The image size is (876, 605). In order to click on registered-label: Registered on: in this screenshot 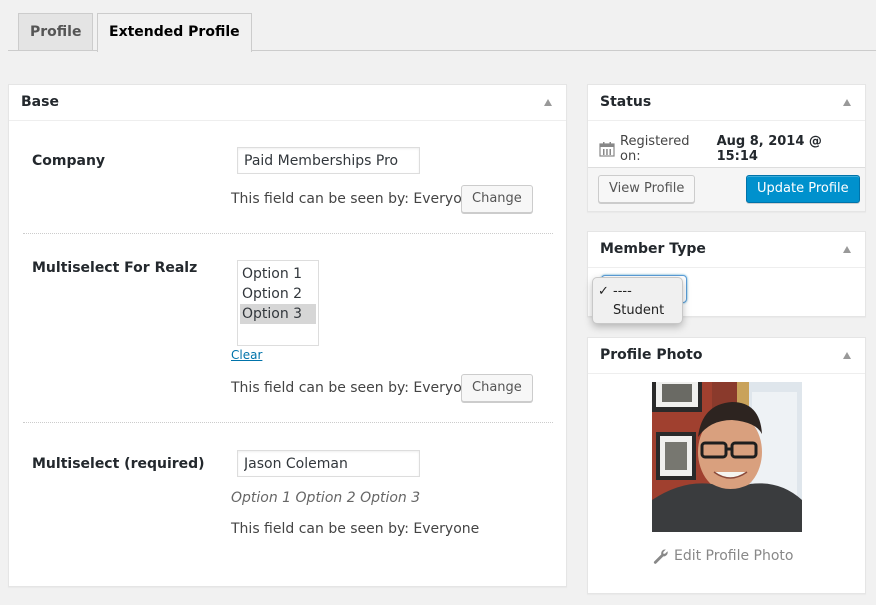, I will do `click(655, 149)`.